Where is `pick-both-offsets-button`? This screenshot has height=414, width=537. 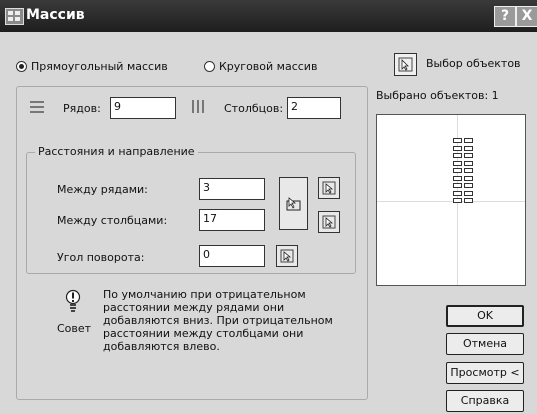
pick-both-offsets-button is located at coordinates (293, 203).